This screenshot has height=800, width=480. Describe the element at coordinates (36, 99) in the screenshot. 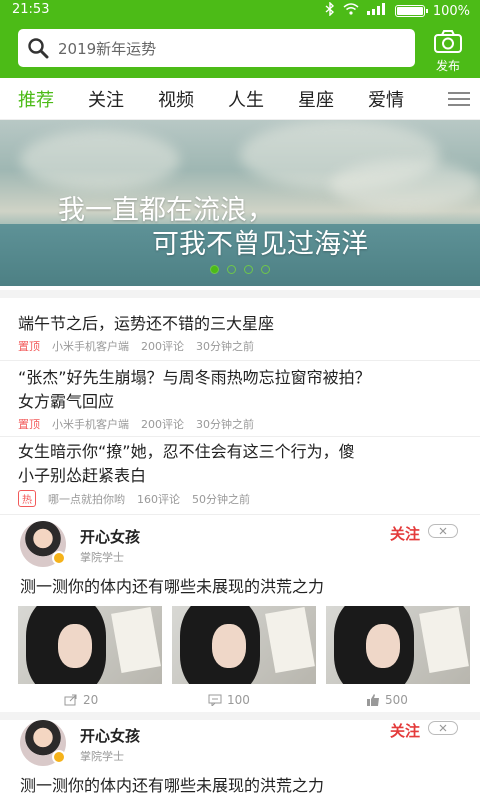

I see `tab-recommend: 推荐` at that location.